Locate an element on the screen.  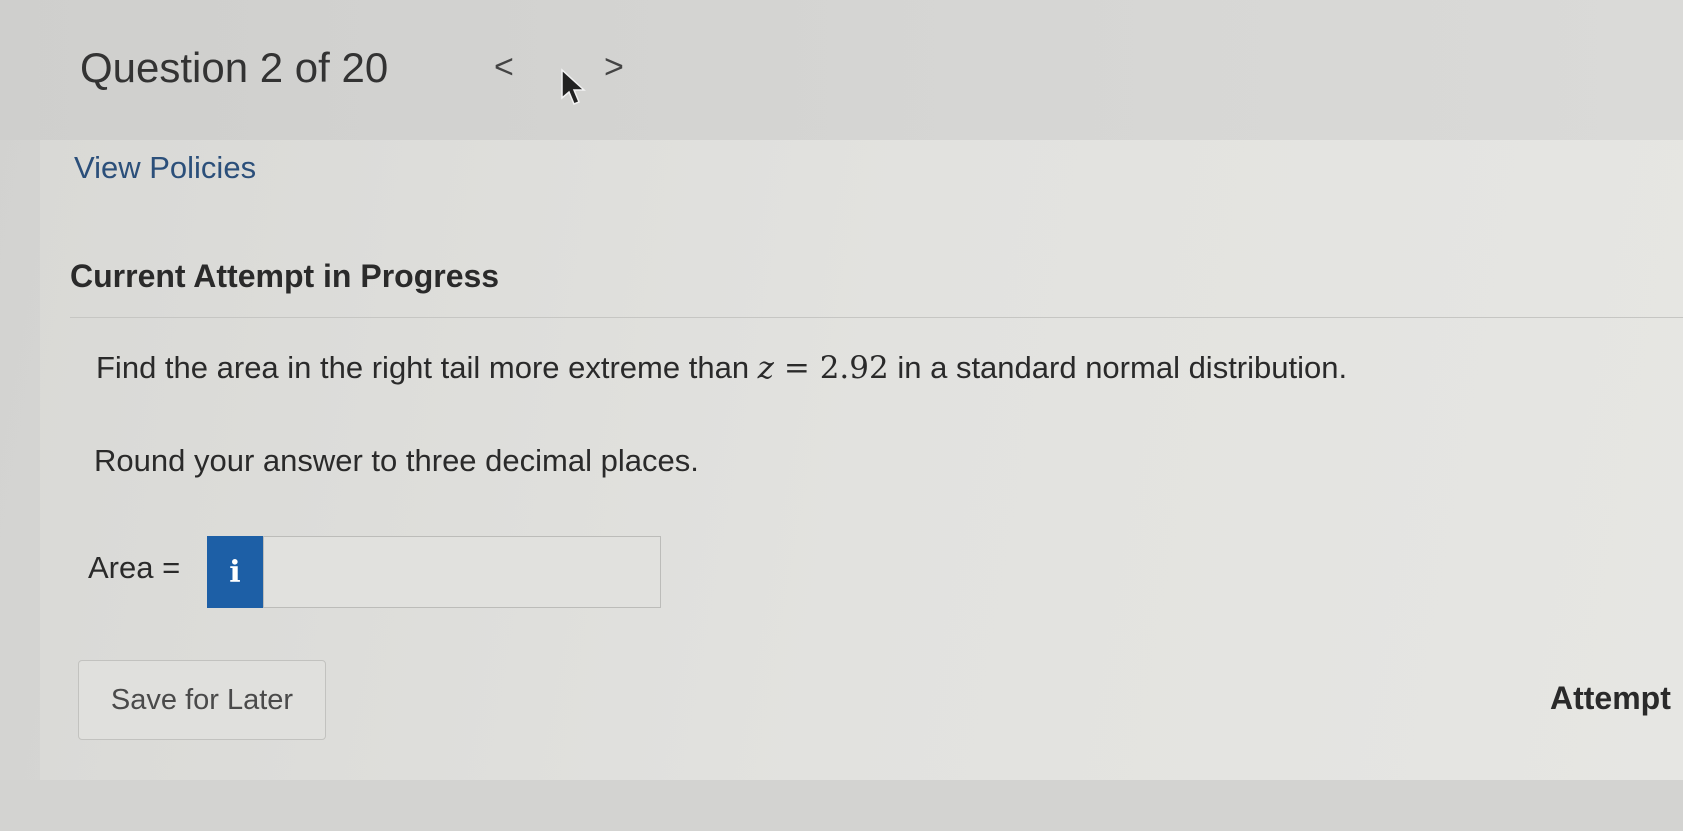
area-answer-input is located at coordinates (462, 572).